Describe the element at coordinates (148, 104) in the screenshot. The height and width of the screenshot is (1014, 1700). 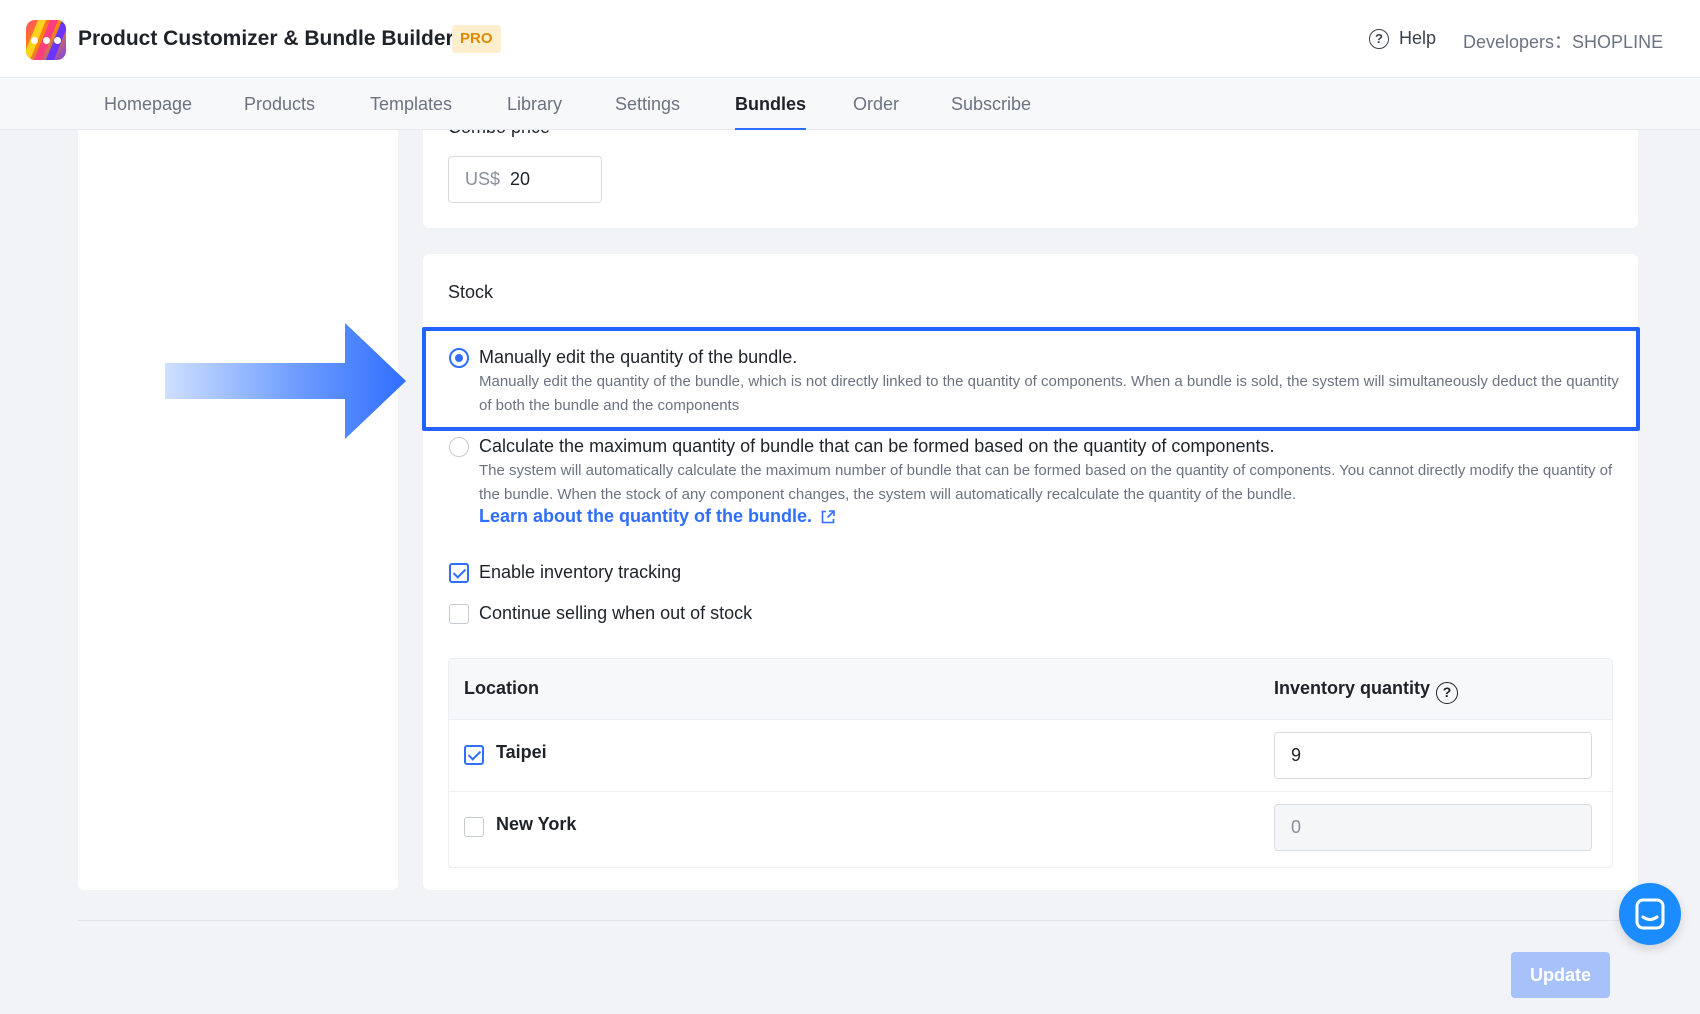
I see `tab-homepage: Homepage` at that location.